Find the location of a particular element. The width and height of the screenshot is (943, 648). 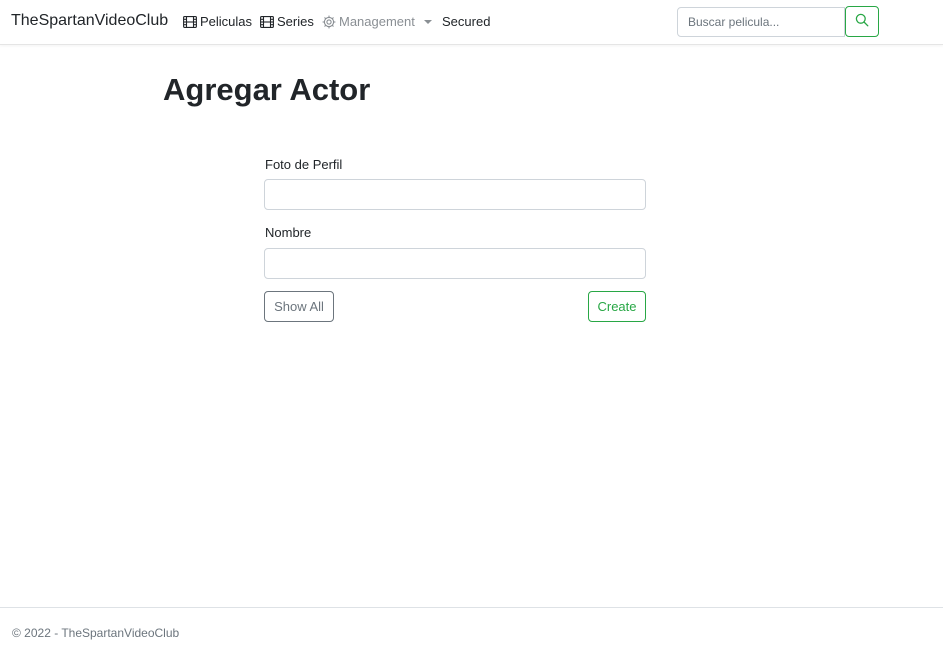

chevron-down-icon is located at coordinates (427, 21).